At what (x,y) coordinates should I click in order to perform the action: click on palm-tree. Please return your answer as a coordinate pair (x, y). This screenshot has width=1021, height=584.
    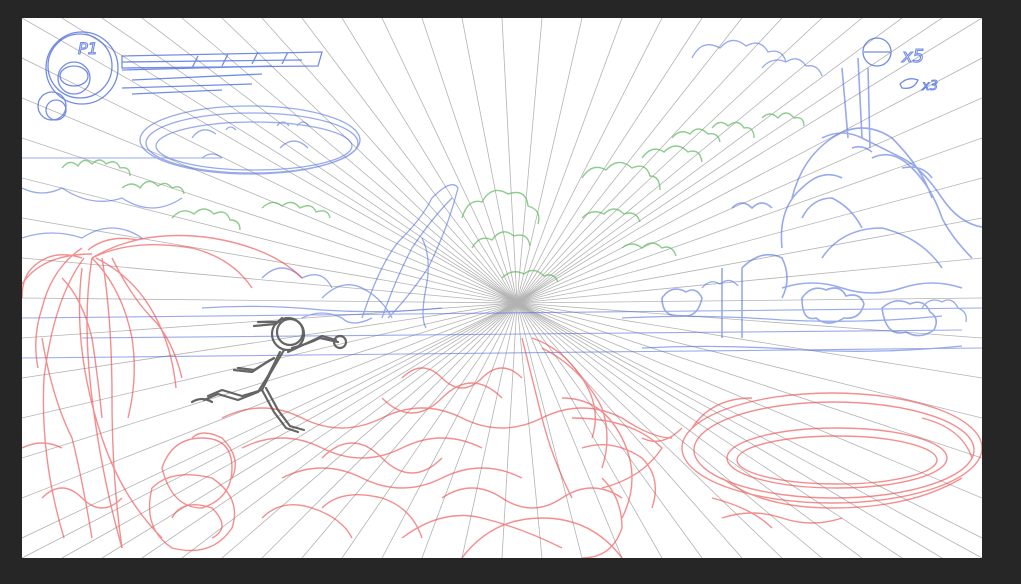
    Looking at the image, I should click on (162, 391).